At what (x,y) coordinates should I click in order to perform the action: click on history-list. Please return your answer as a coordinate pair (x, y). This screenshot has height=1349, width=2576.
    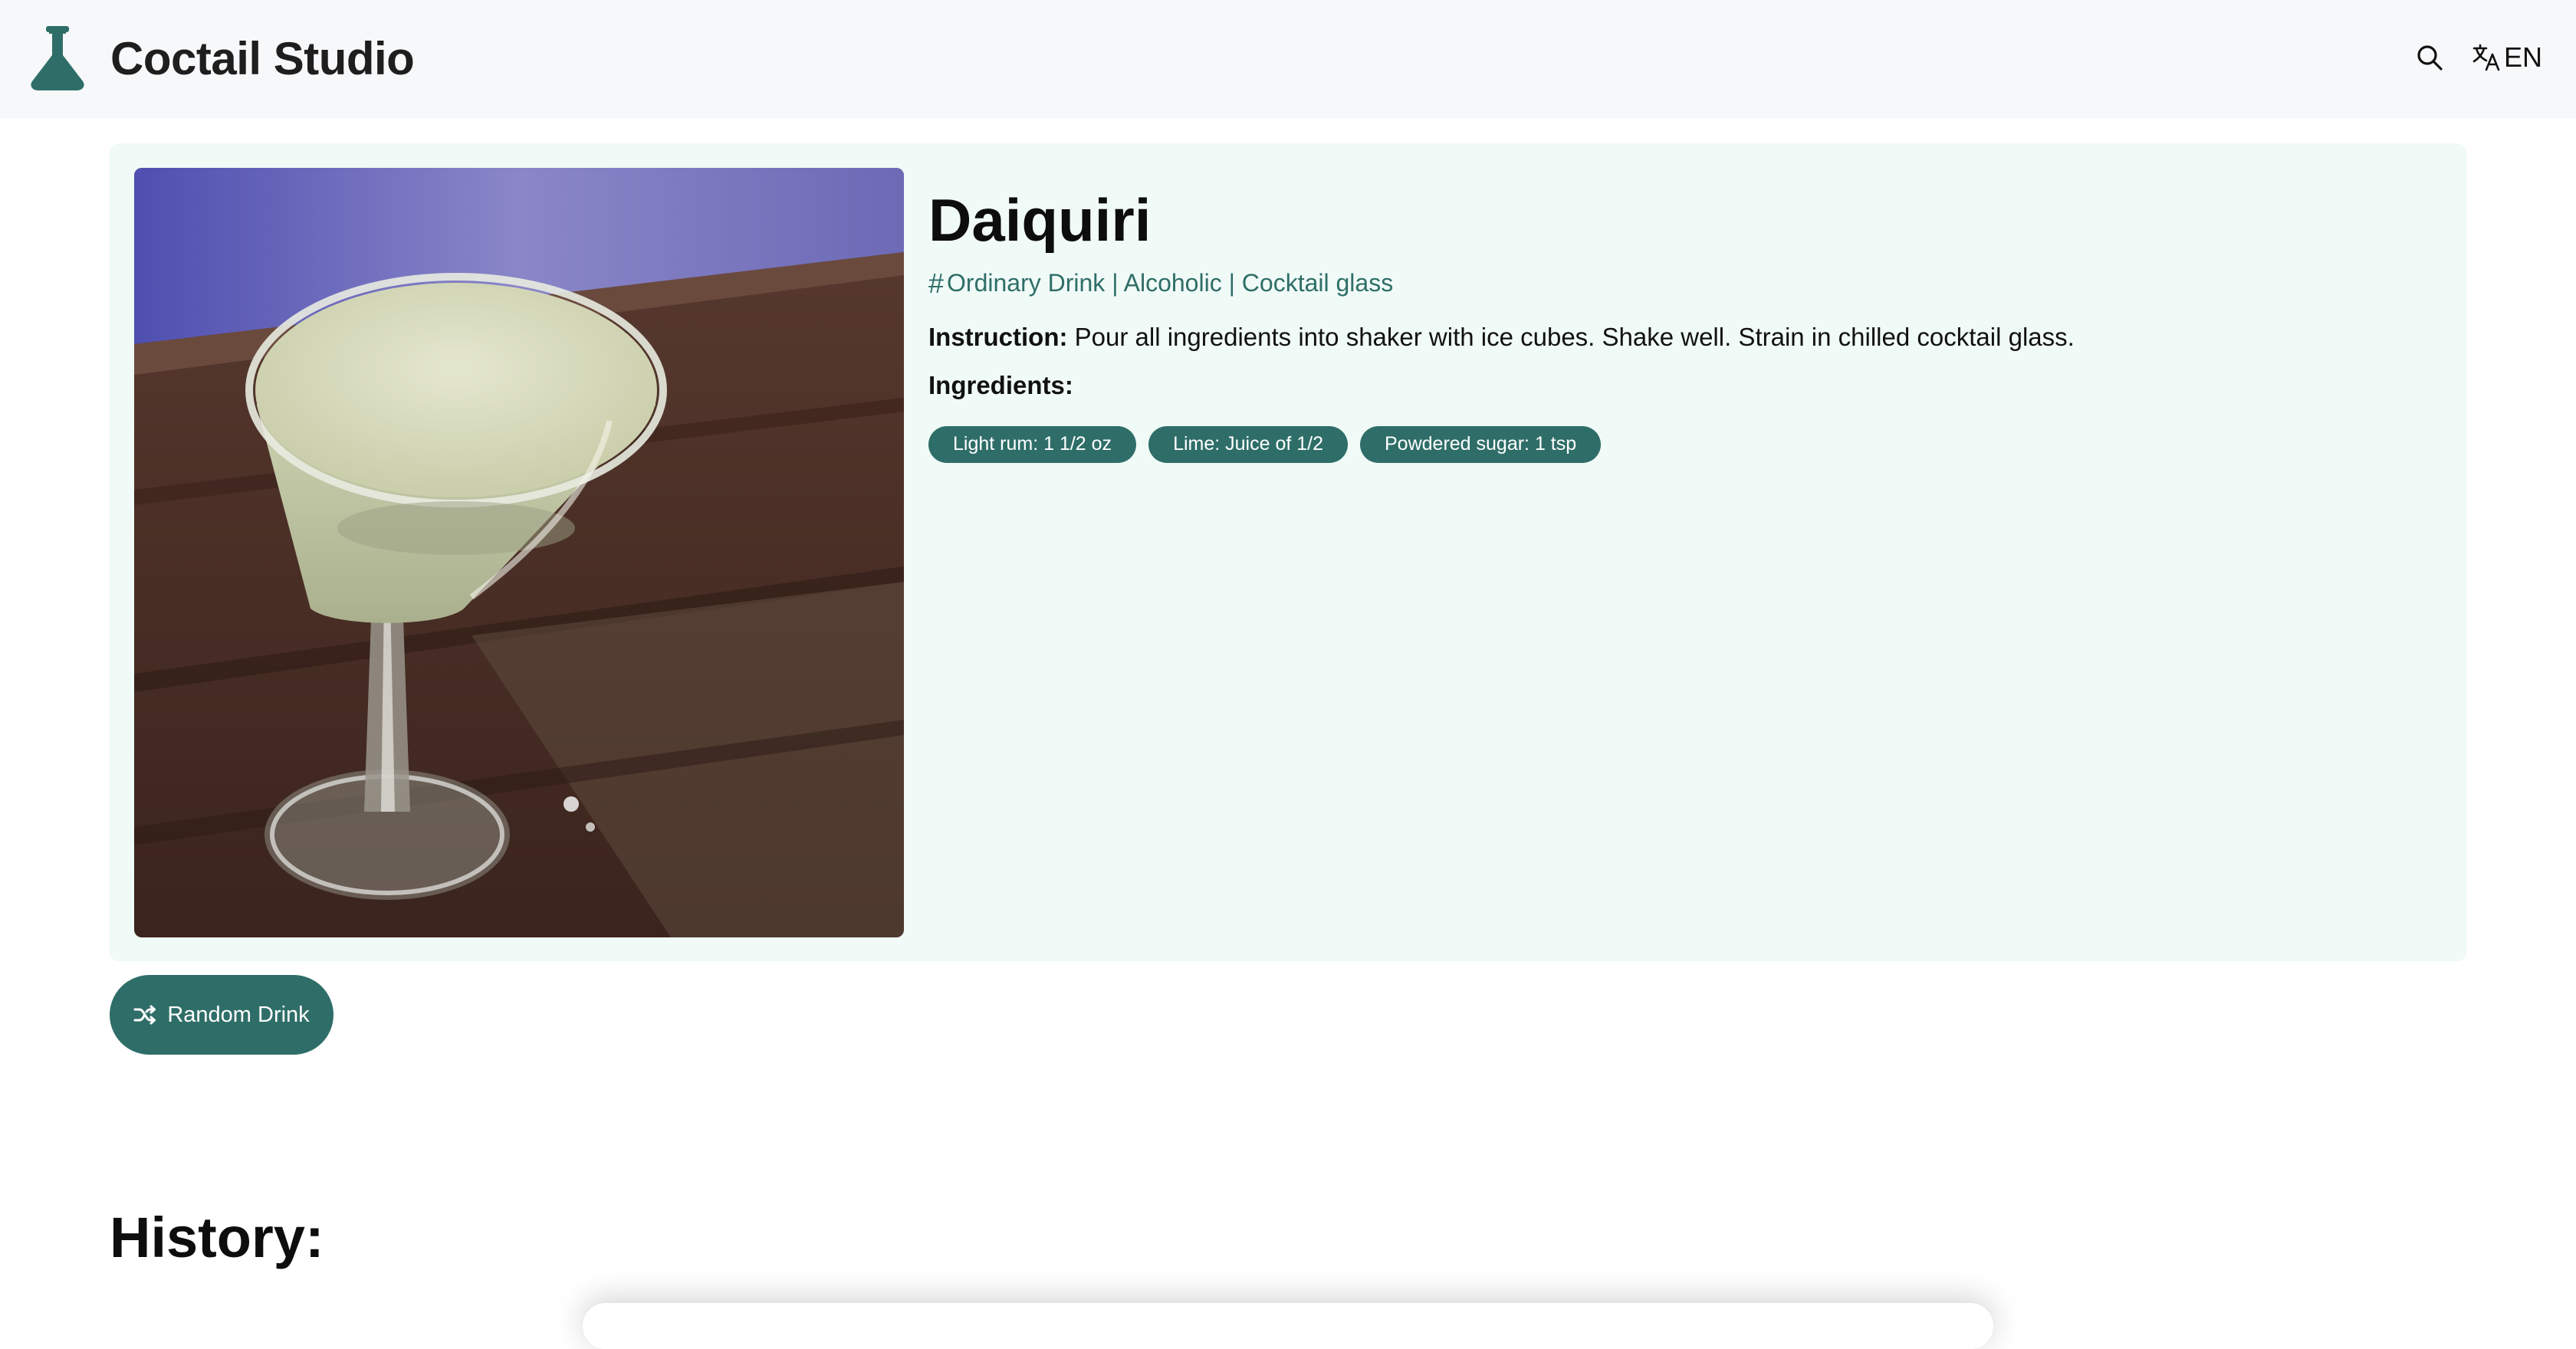
    Looking at the image, I should click on (1288, 1326).